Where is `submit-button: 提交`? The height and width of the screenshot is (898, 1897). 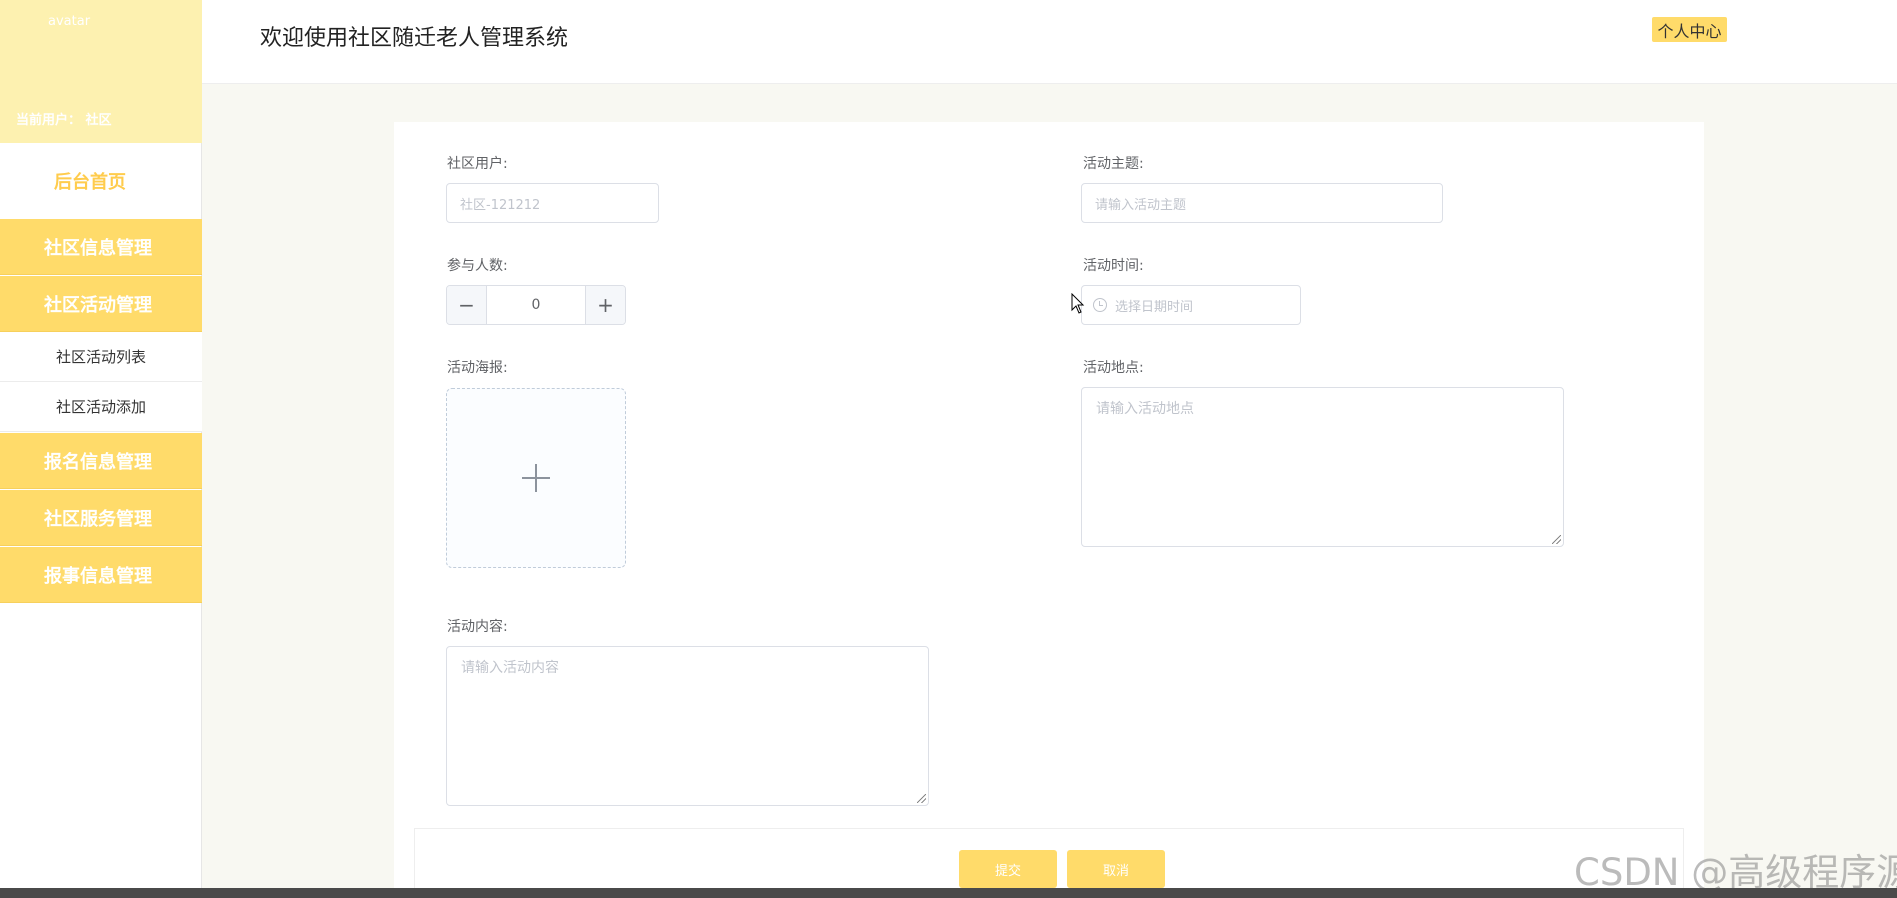 submit-button: 提交 is located at coordinates (1008, 869).